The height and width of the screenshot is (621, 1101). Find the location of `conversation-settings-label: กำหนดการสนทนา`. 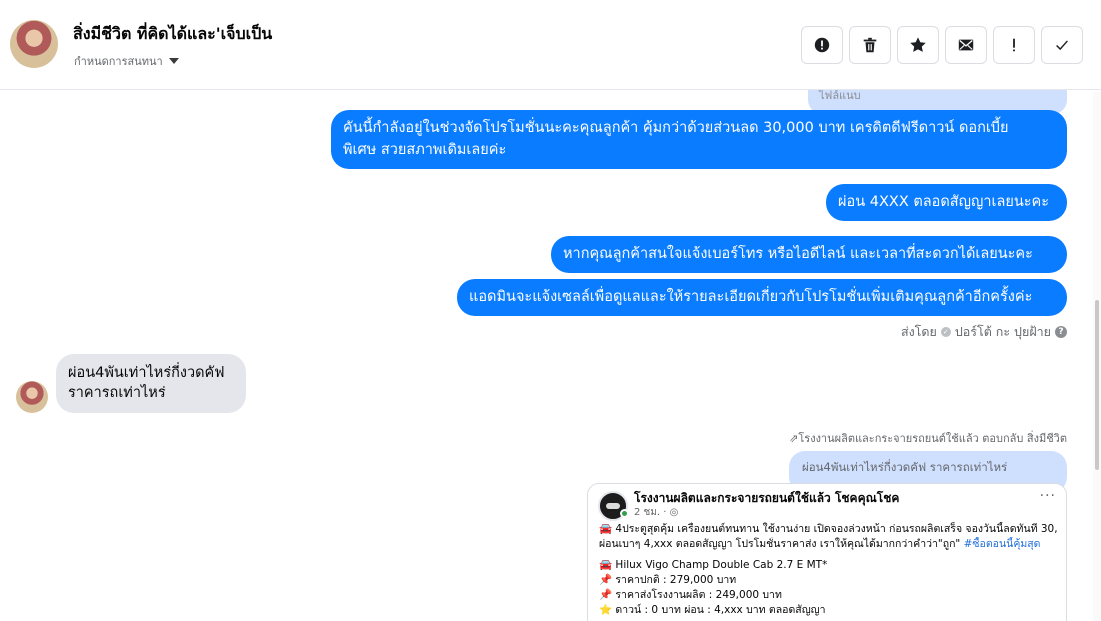

conversation-settings-label: กำหนดการสนทนา is located at coordinates (118, 61).